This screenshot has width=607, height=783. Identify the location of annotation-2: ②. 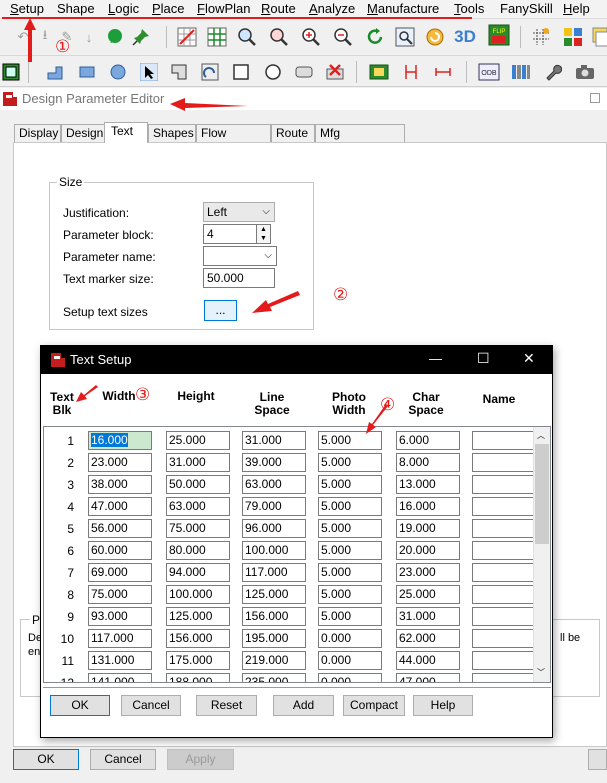
(341, 294).